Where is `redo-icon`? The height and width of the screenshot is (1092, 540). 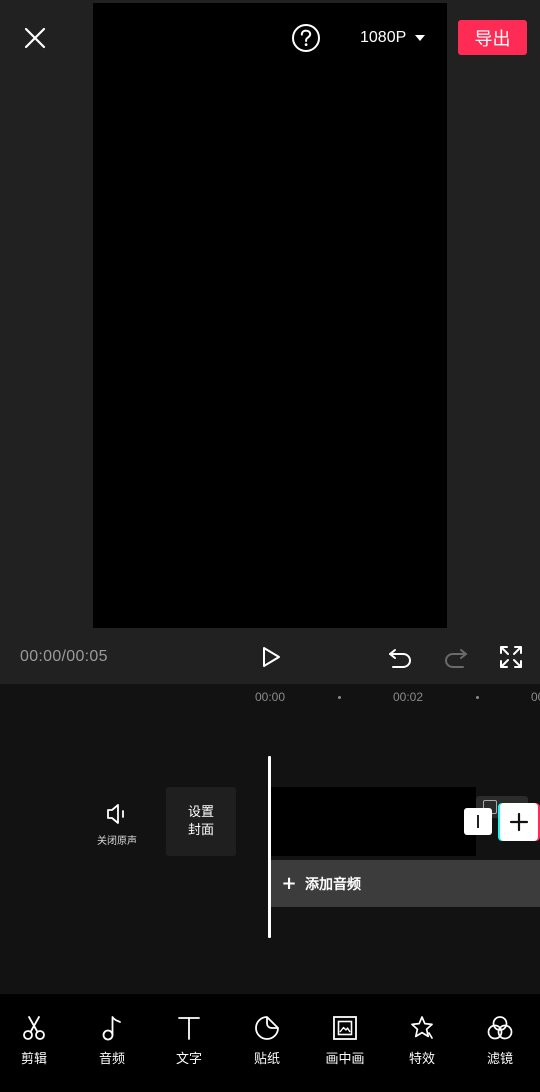 redo-icon is located at coordinates (455, 658).